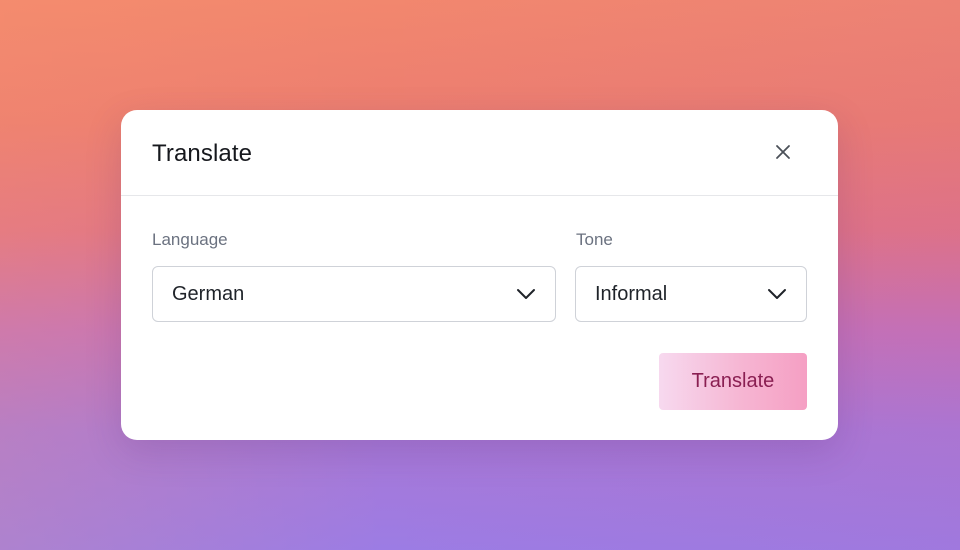 The height and width of the screenshot is (550, 960). I want to click on dialog-header: Translate, so click(479, 153).